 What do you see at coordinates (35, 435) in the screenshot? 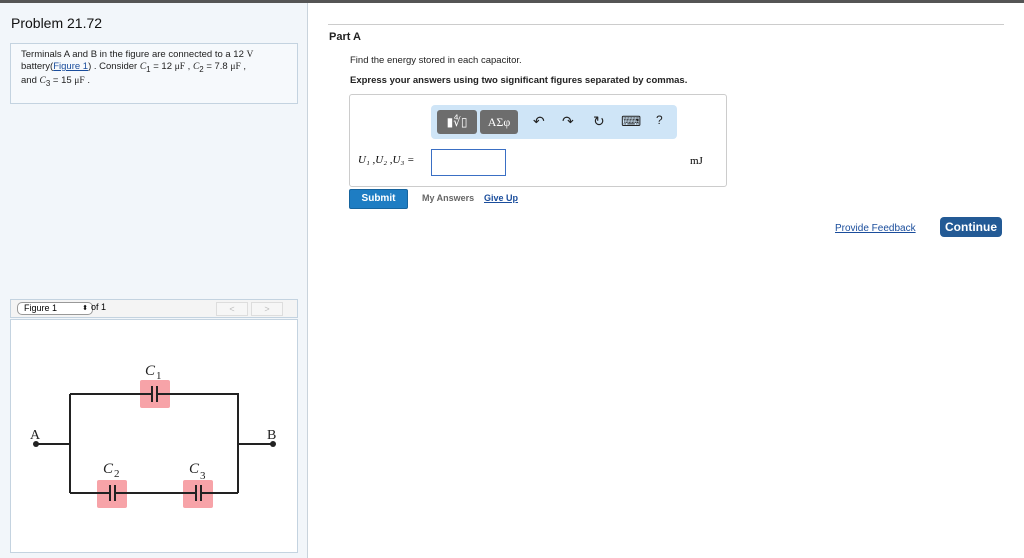
I see `svg-text: A` at bounding box center [35, 435].